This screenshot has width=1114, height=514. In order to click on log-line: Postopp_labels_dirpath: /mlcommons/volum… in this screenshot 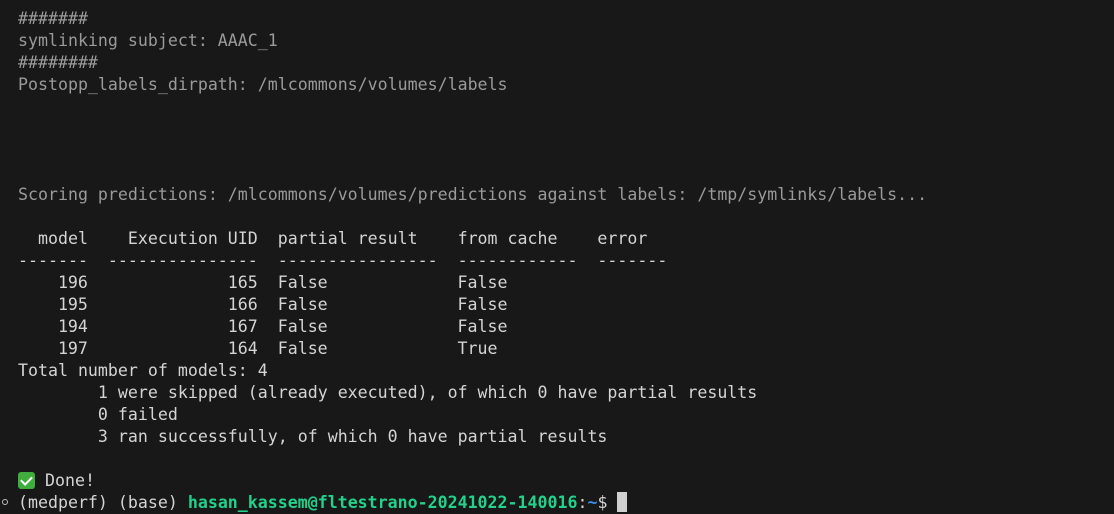, I will do `click(263, 84)`.